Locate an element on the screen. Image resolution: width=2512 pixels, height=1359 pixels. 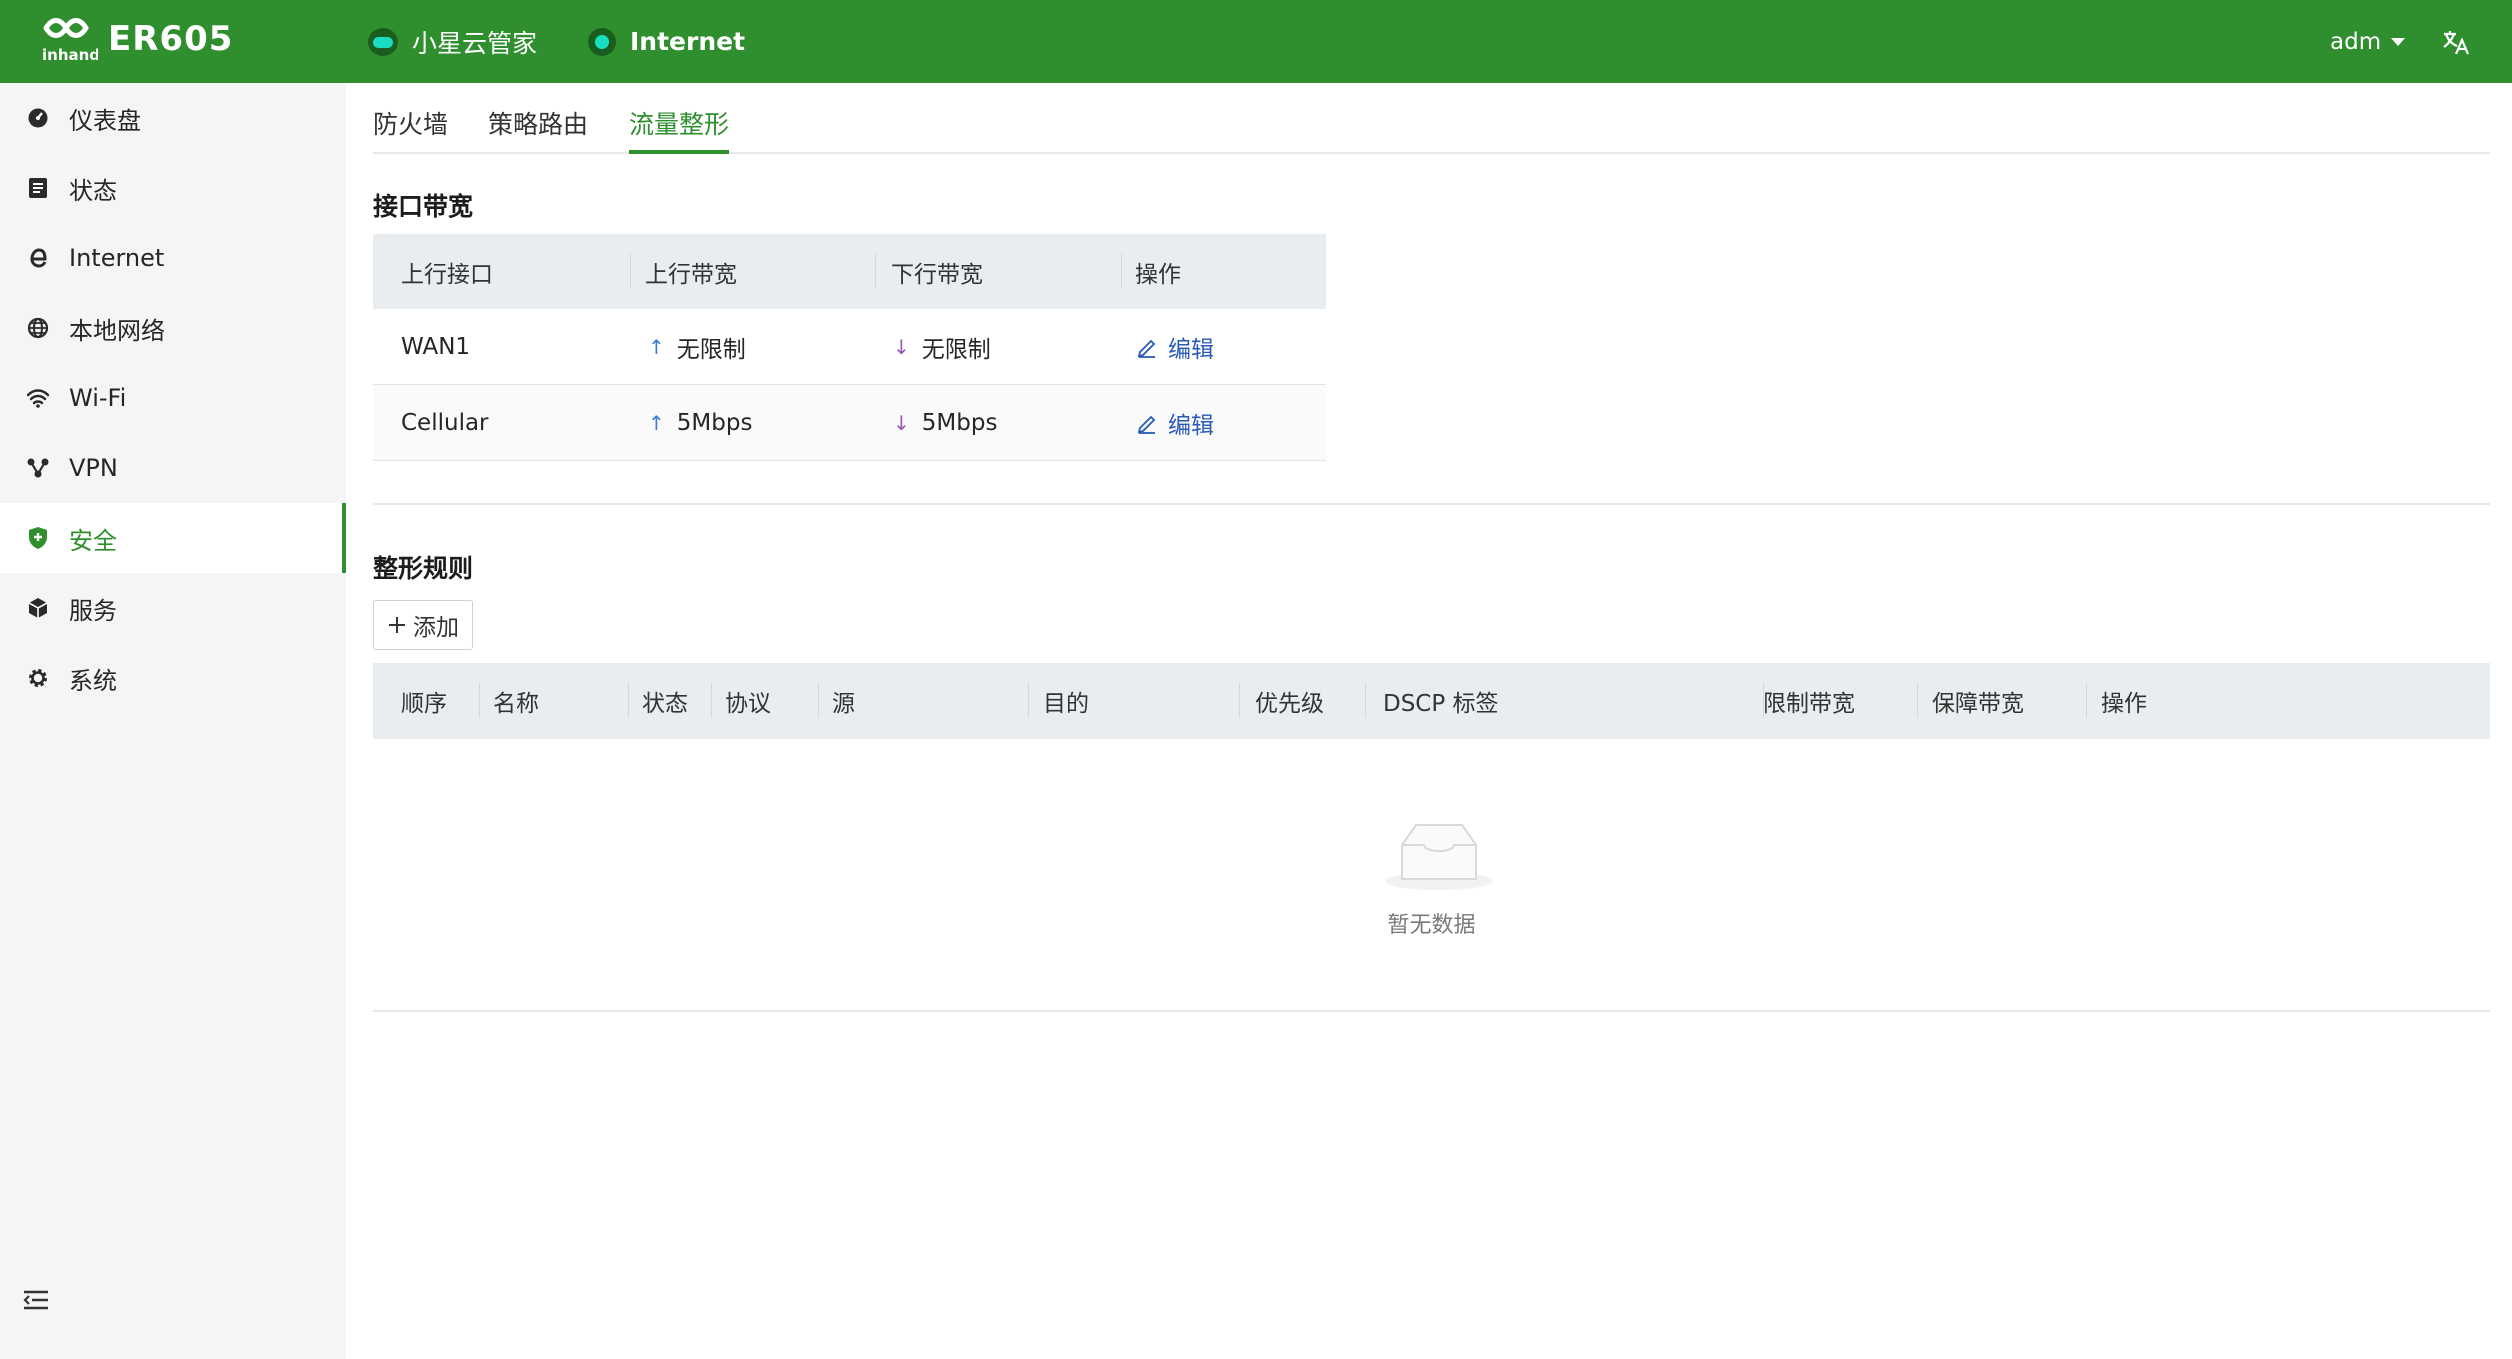
internet-label: Internet is located at coordinates (688, 41).